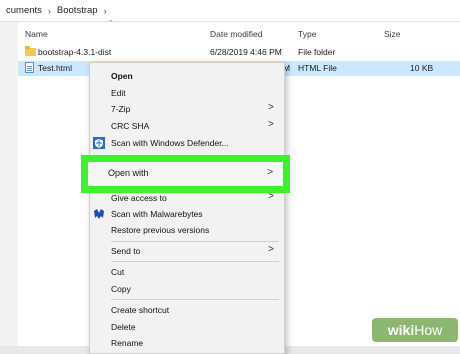  I want to click on menu-item-malwarebytes: Scan with Malwarebytes, so click(187, 214).